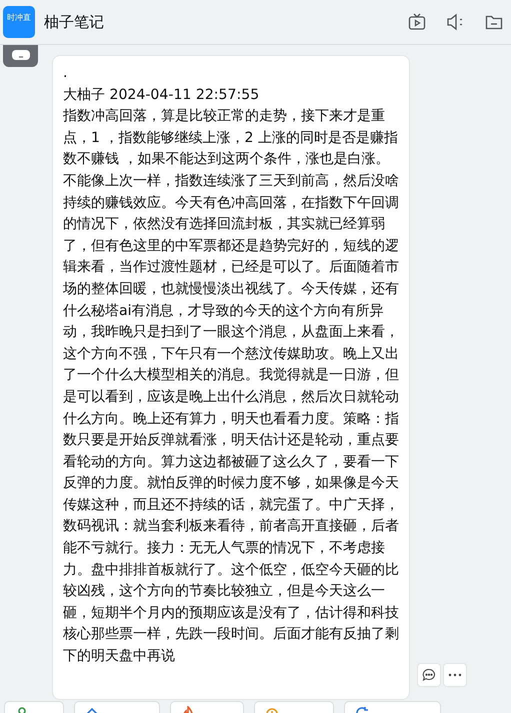  What do you see at coordinates (19, 22) in the screenshot?
I see `app-logo: 时冲直` at bounding box center [19, 22].